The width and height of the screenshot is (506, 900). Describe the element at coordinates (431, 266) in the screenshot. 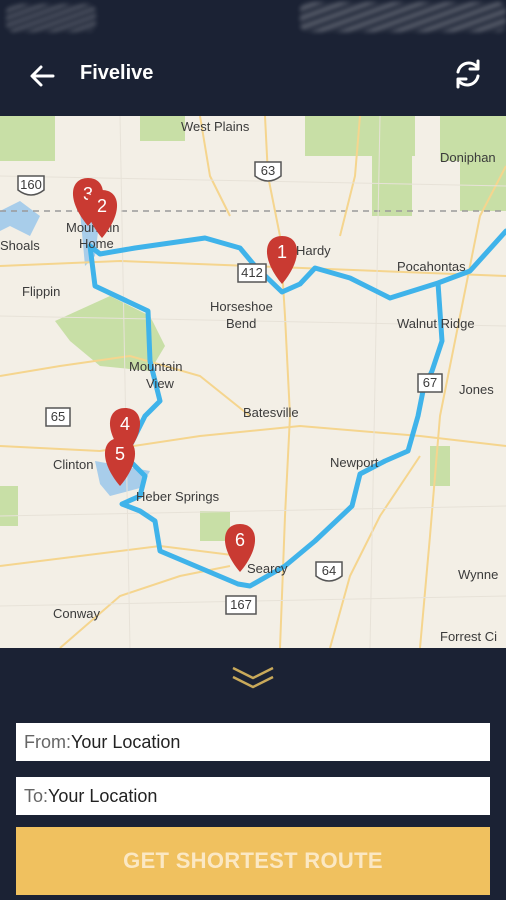

I see `place-label: Pocahontas` at that location.